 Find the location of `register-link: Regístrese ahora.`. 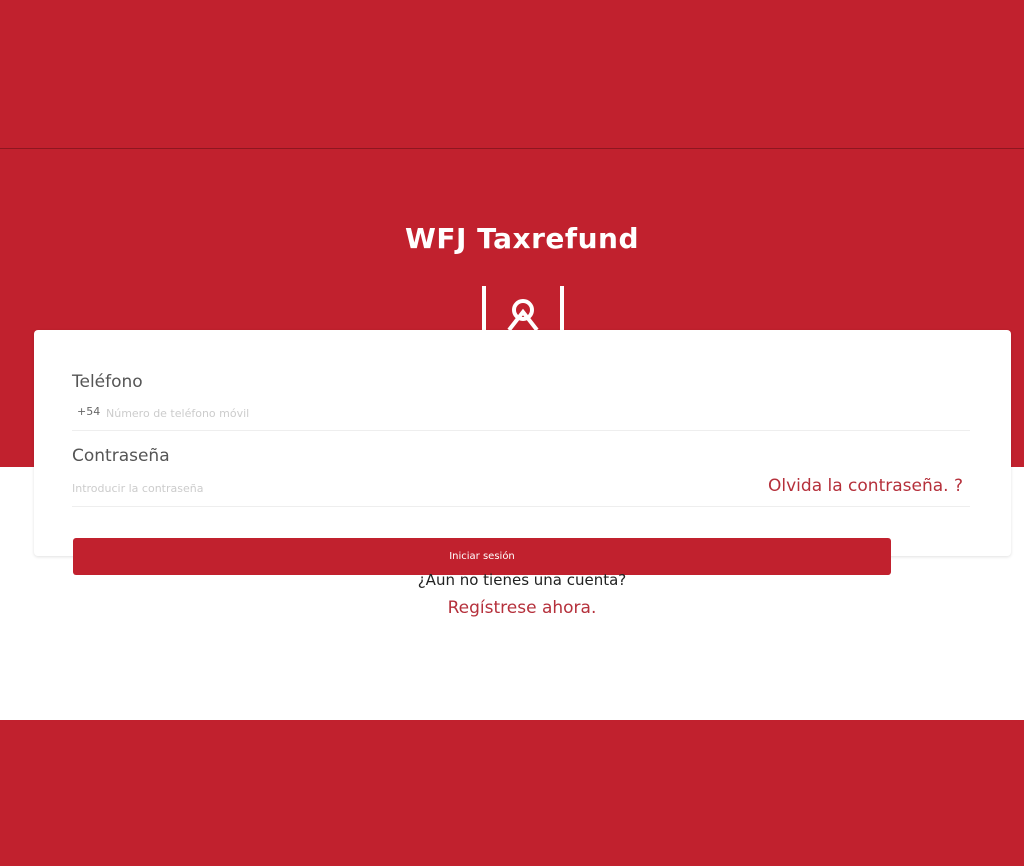

register-link: Regístrese ahora. is located at coordinates (512, 608).